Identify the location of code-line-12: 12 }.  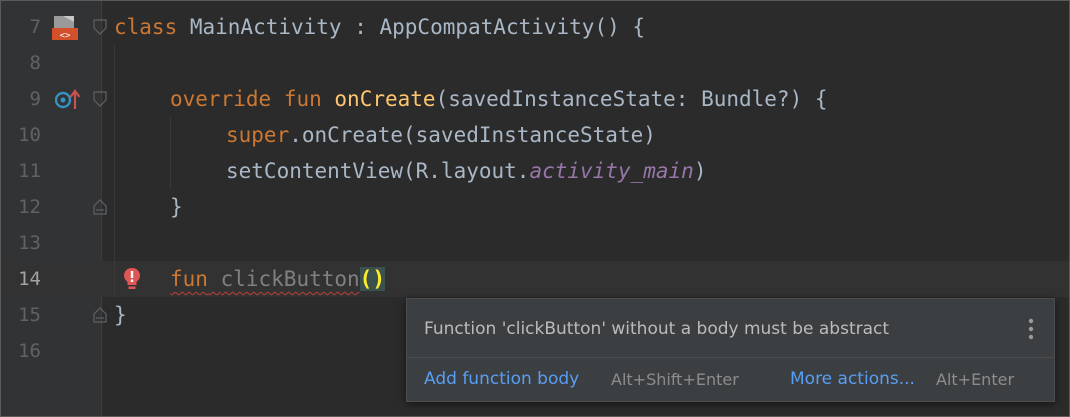
(535, 207).